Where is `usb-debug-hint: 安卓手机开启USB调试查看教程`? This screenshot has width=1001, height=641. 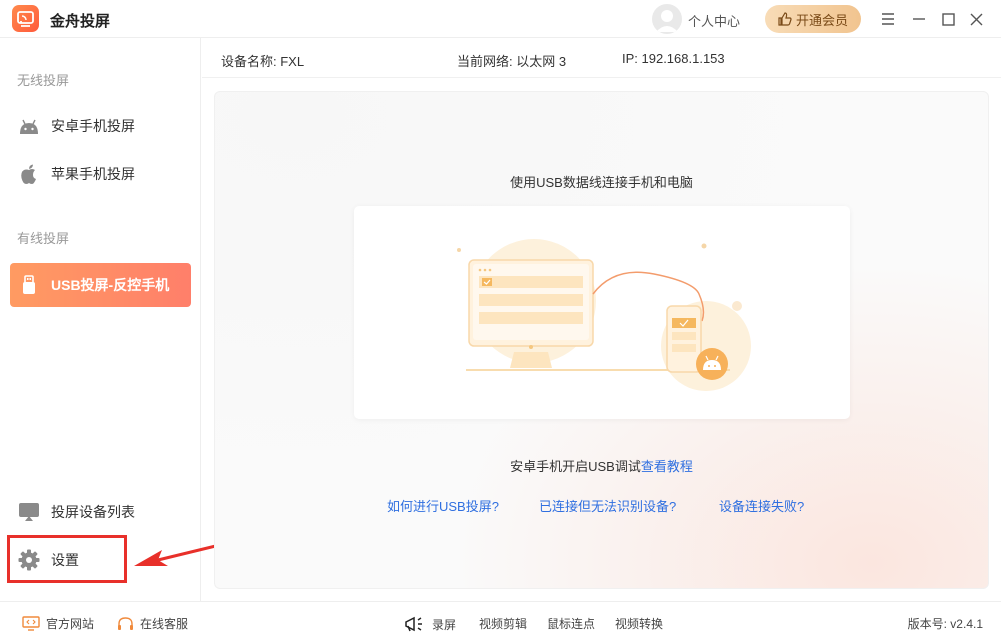
usb-debug-hint: 安卓手机开启USB调试查看教程 is located at coordinates (601, 465).